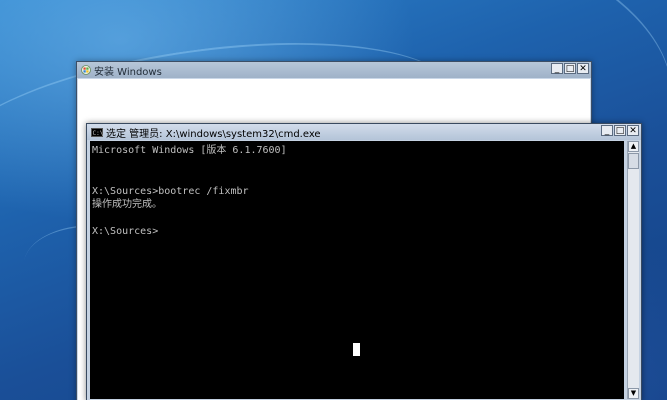 The width and height of the screenshot is (667, 400). I want to click on setup-minimize-button: _, so click(557, 68).